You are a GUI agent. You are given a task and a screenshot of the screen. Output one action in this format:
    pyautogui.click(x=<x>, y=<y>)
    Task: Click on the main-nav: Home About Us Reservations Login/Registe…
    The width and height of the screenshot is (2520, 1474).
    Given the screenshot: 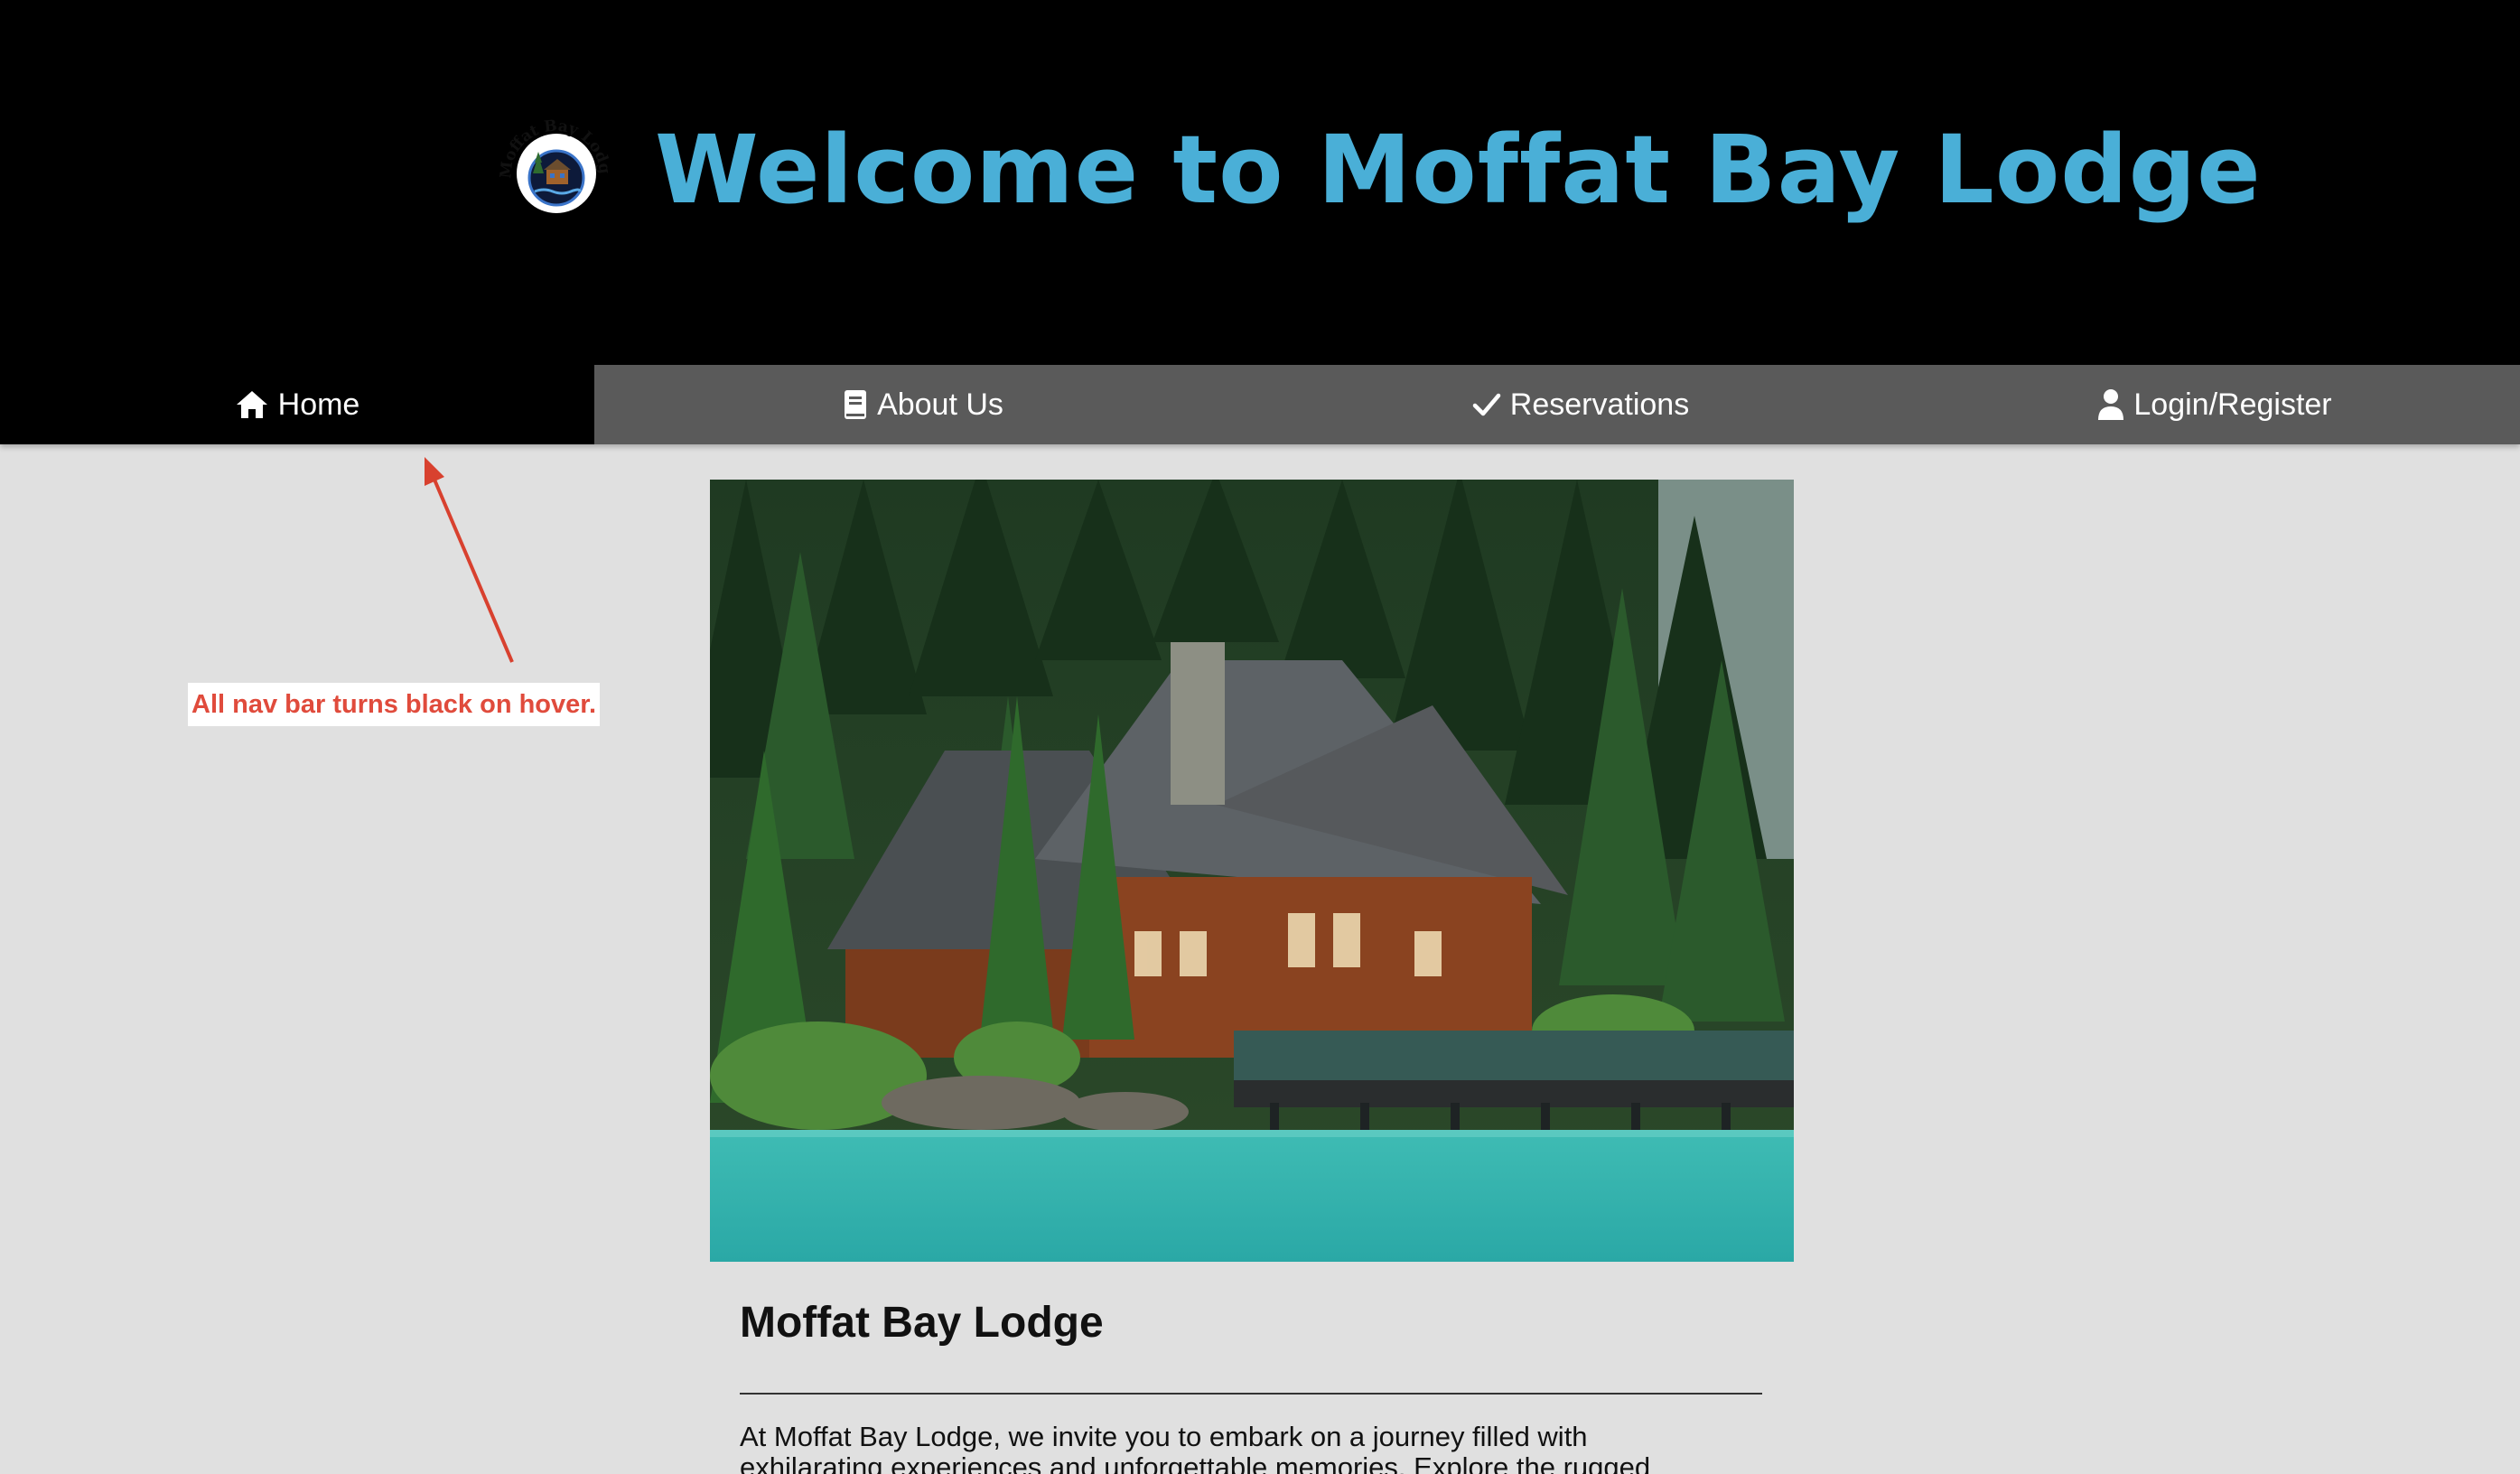 What is the action you would take?
    pyautogui.click(x=1260, y=404)
    